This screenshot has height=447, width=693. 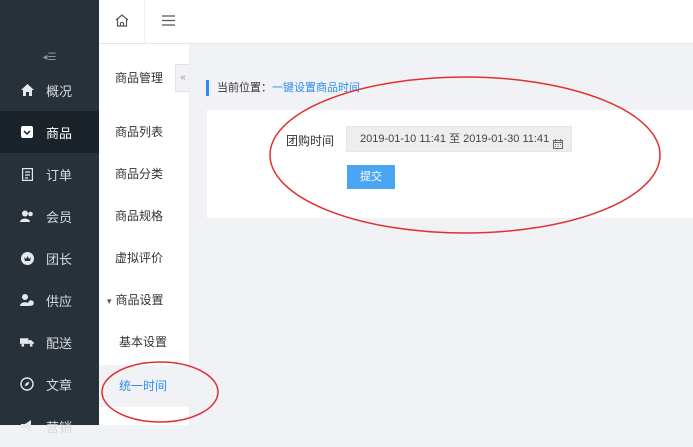 I want to click on subnav-item-virtual-review: 虚拟评价, so click(x=144, y=258).